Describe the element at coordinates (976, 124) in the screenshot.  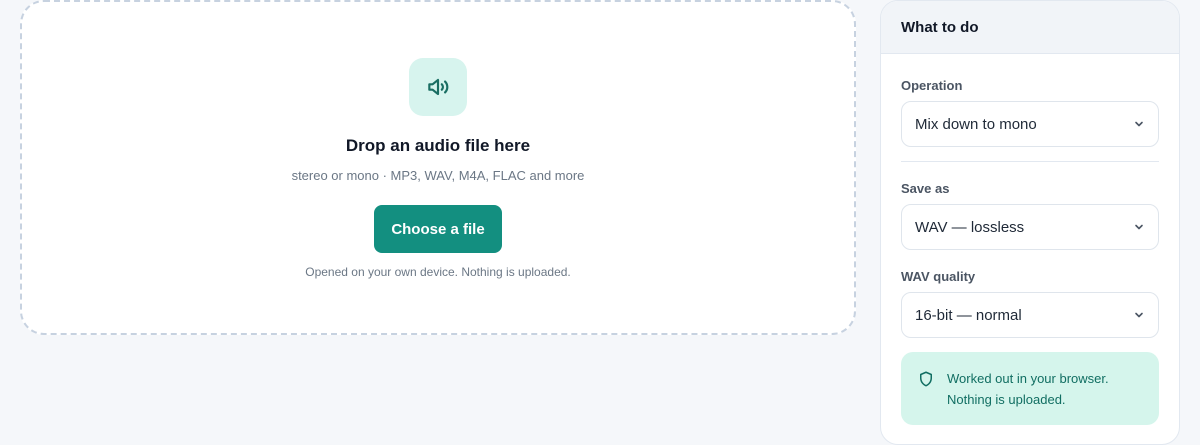
I see `operation-value: Mix down to mono` at that location.